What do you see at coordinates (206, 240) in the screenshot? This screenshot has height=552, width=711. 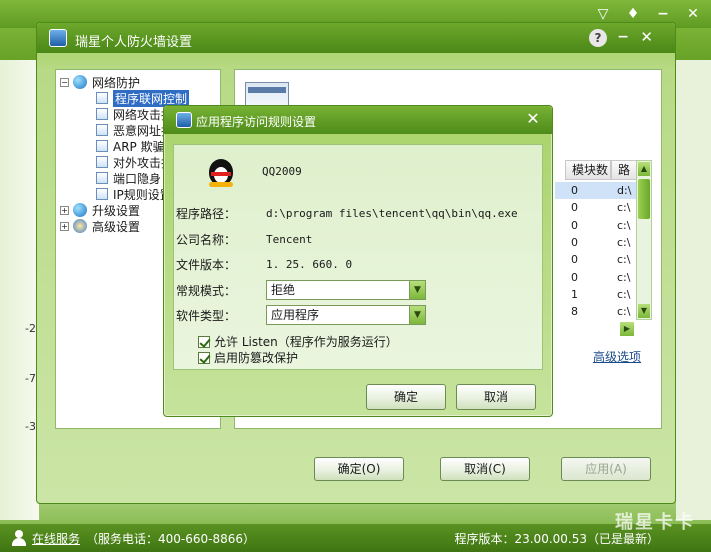 I see `company-label: 公司名称：` at bounding box center [206, 240].